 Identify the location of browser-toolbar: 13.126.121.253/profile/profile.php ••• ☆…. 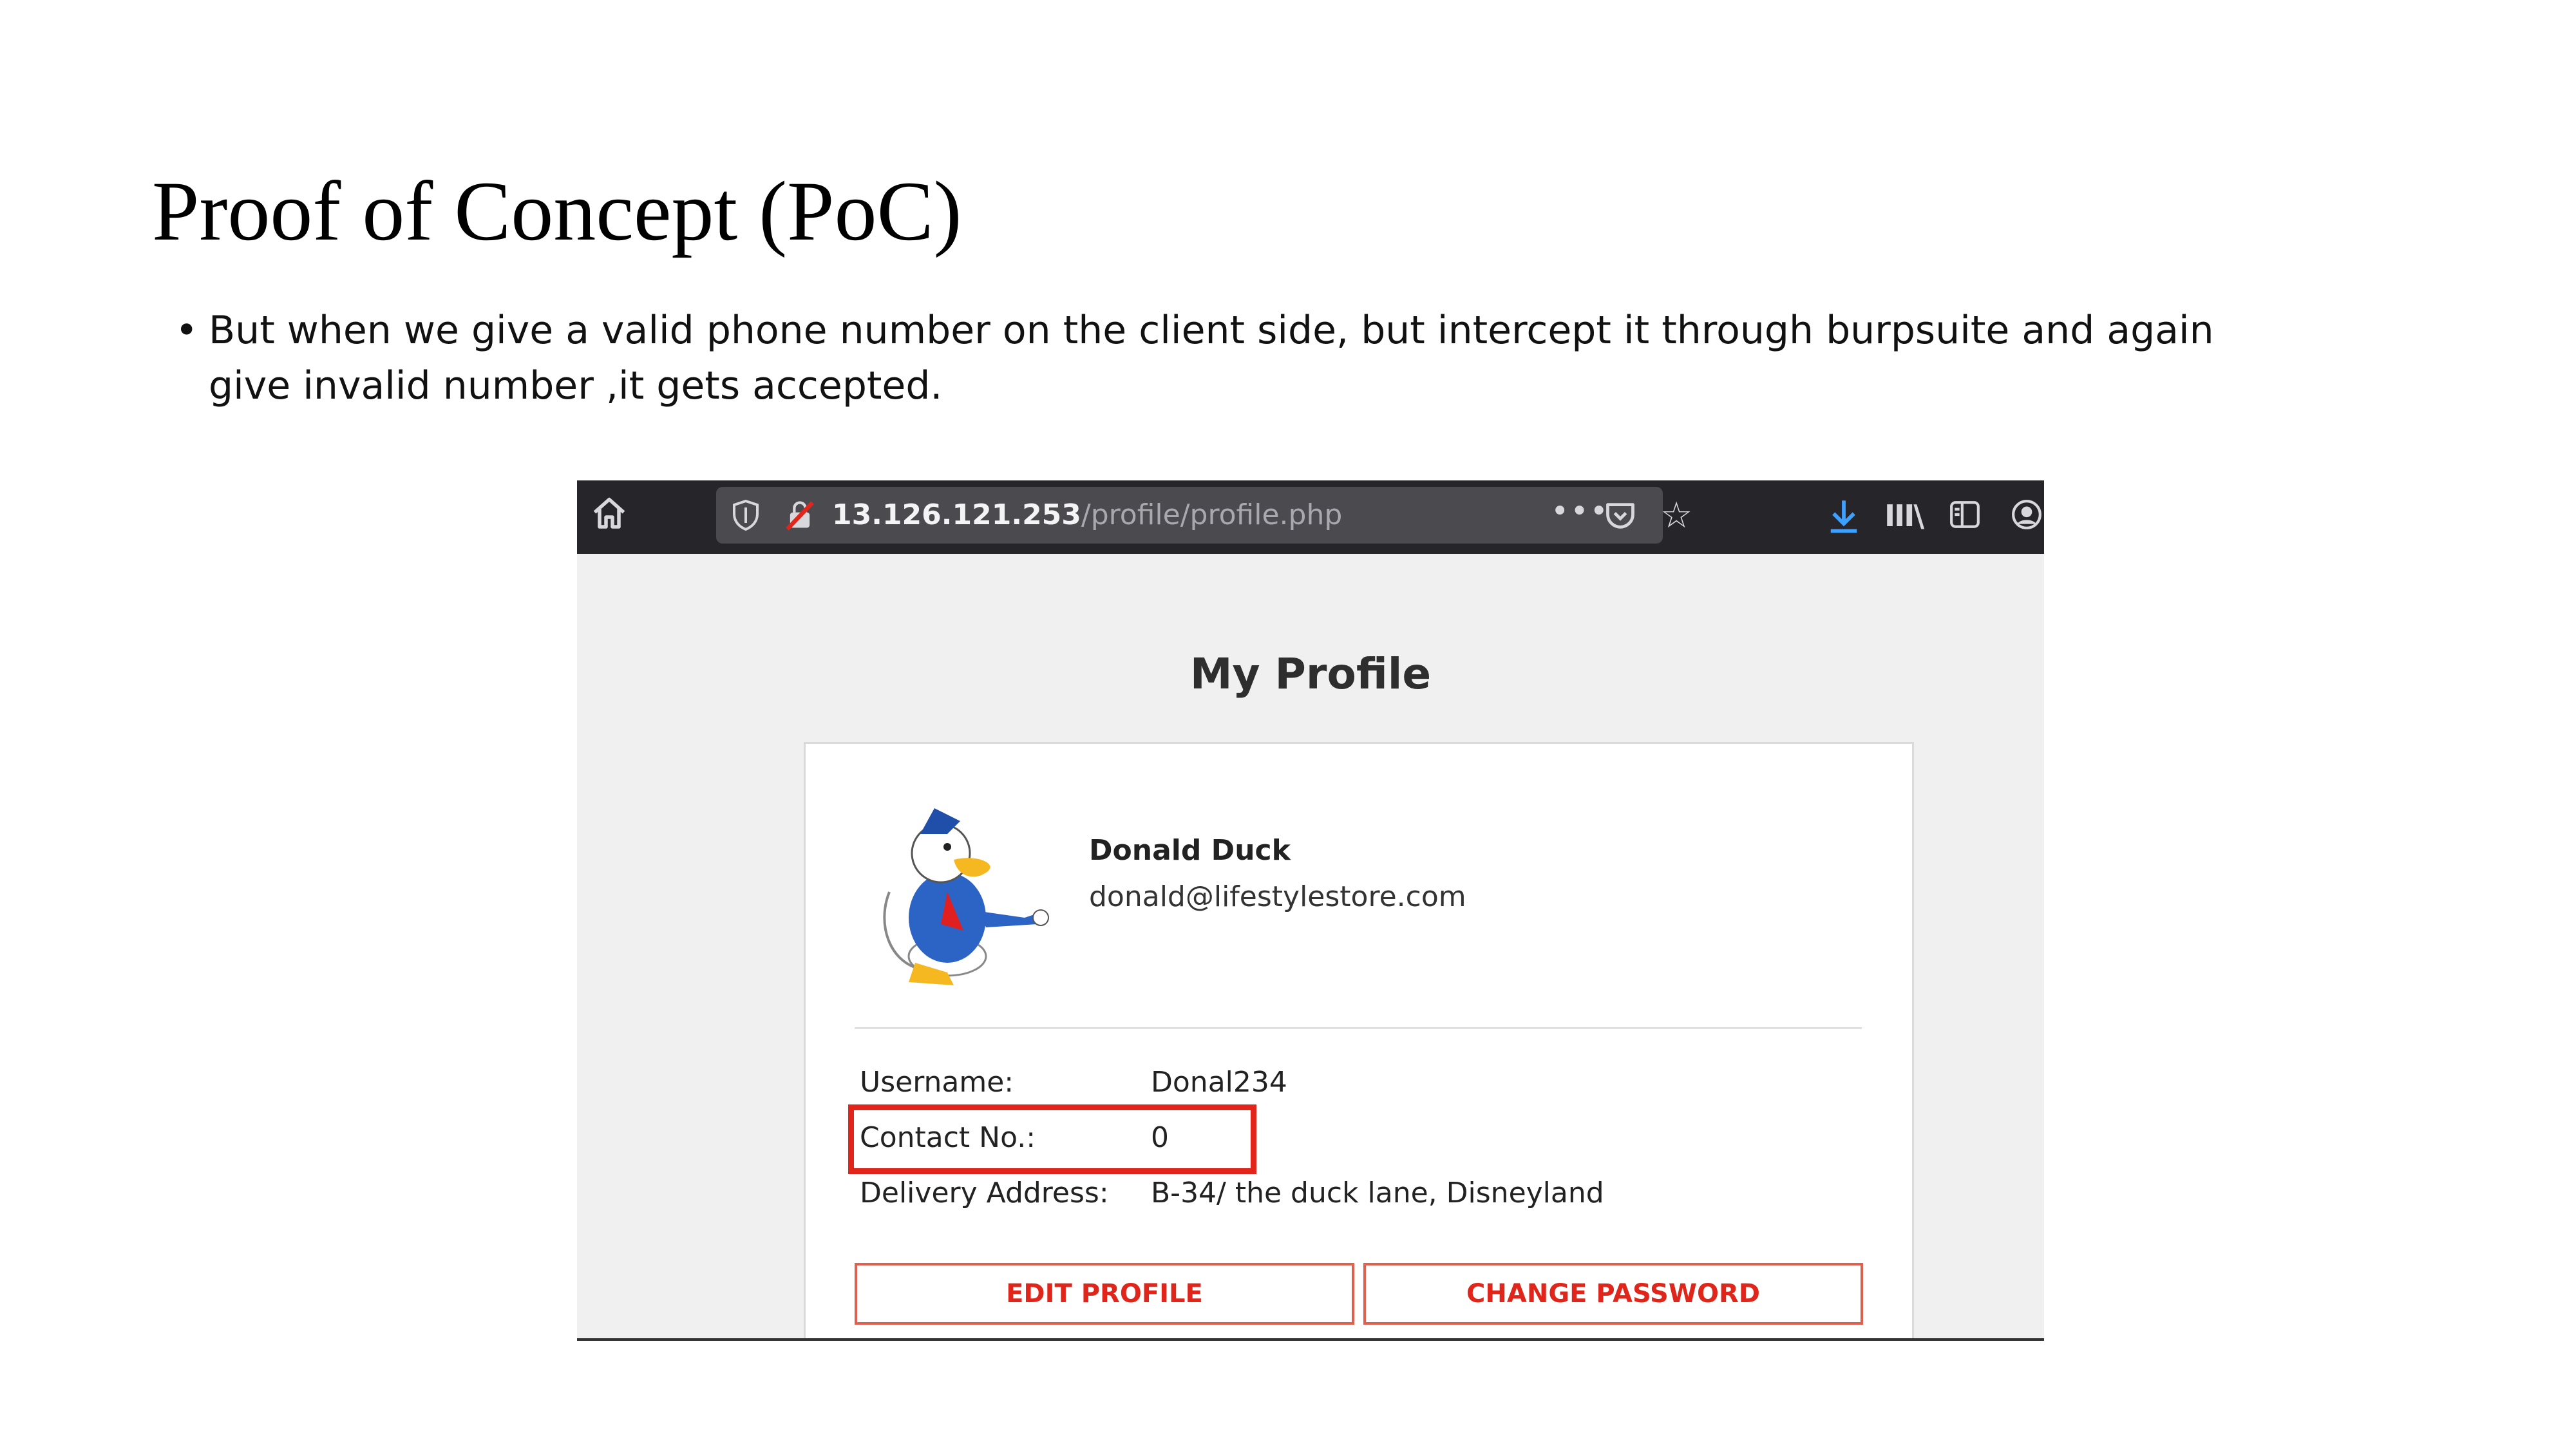
(1310, 517).